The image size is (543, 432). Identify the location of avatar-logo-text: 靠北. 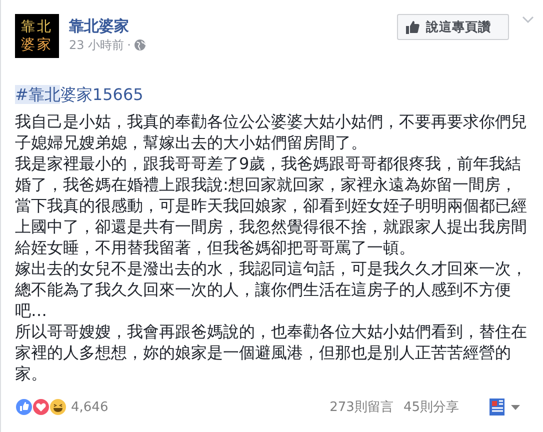
(37, 27).